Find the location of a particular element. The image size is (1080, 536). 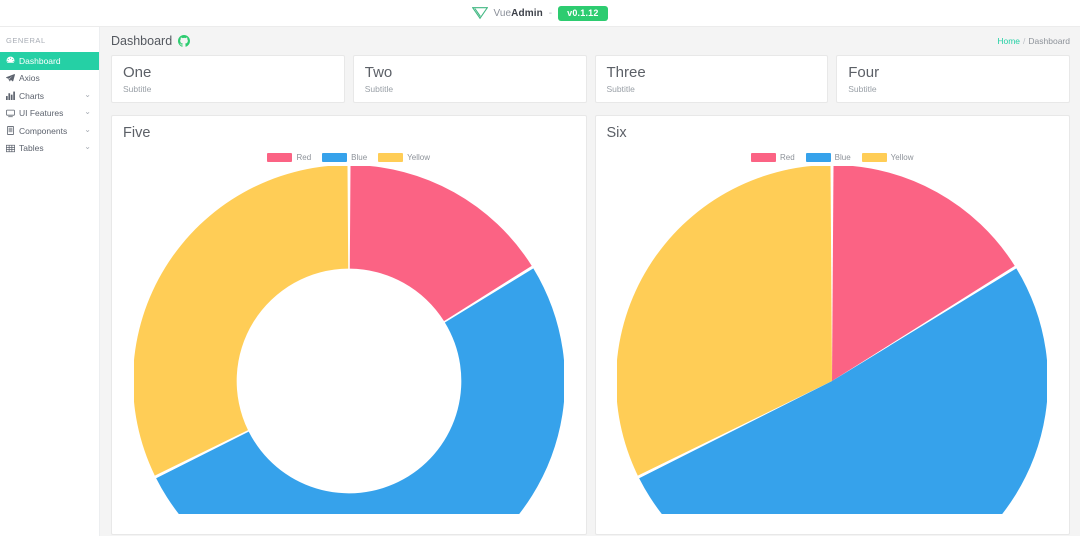

brand: VueAdmin - v0.1.12 is located at coordinates (540, 13).